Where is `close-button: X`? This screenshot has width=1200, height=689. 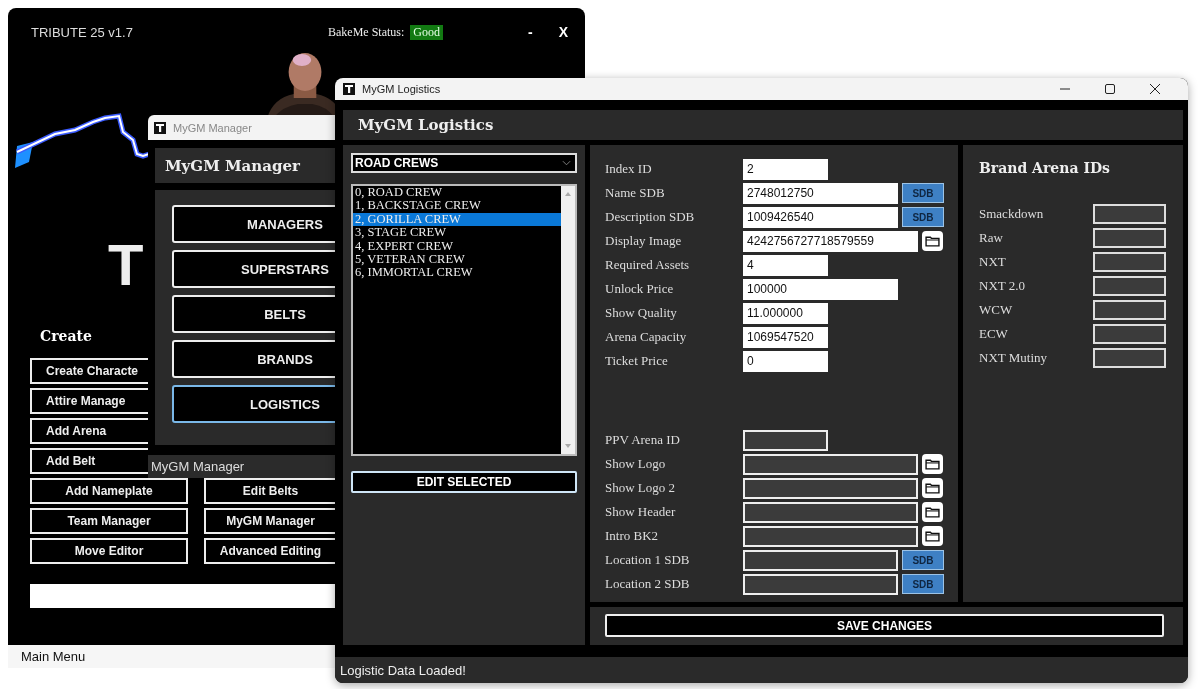
close-button: X is located at coordinates (563, 32).